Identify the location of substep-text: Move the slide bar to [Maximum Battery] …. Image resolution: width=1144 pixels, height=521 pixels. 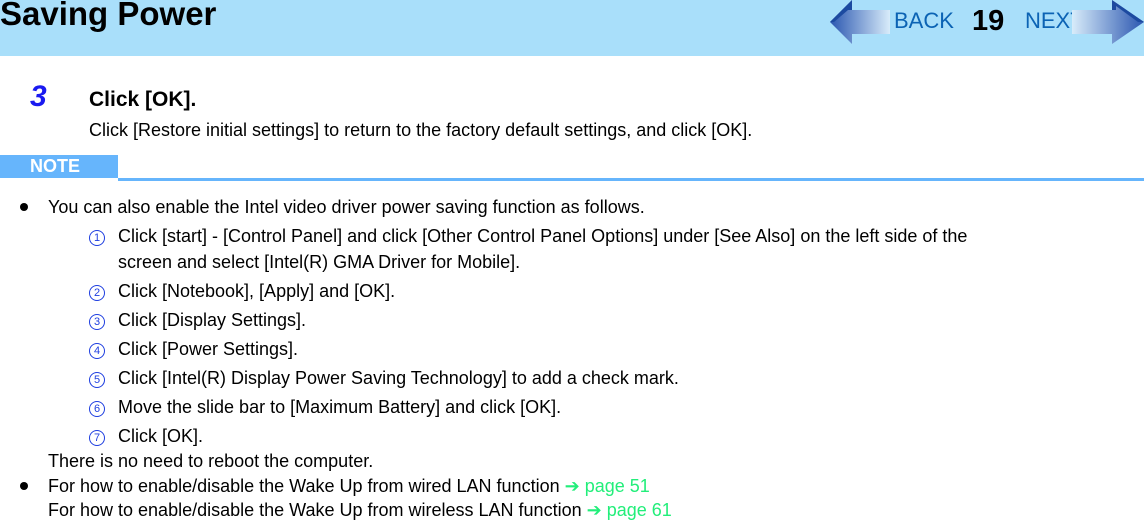
(340, 407).